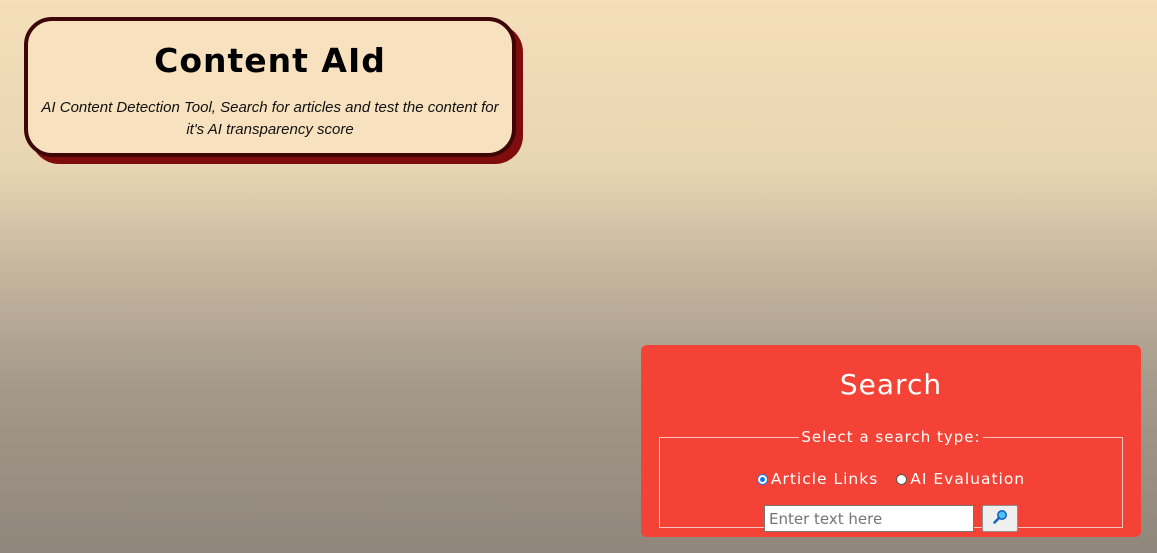 Image resolution: width=1157 pixels, height=553 pixels. I want to click on radio-ai-evaluation-circle, so click(902, 479).